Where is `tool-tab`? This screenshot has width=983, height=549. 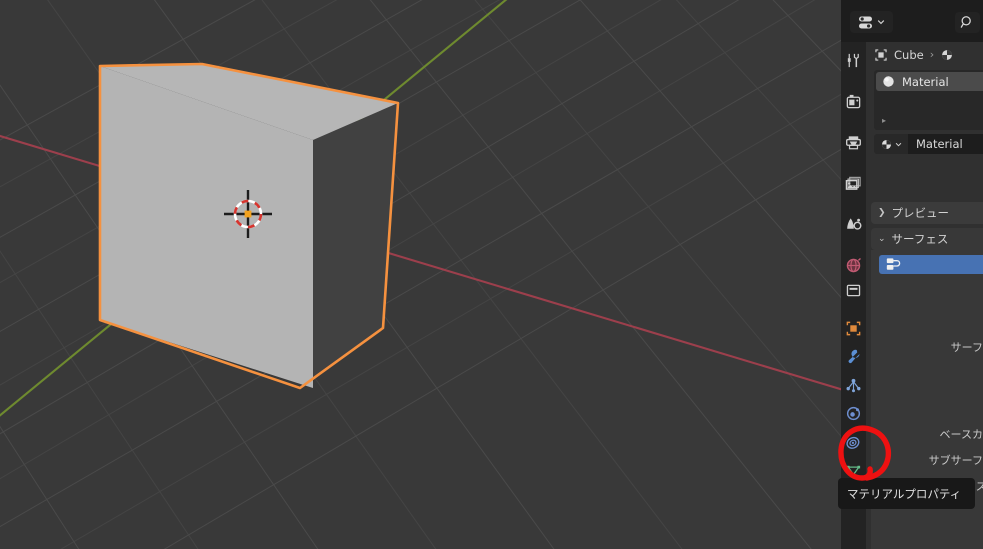
tool-tab is located at coordinates (853, 60).